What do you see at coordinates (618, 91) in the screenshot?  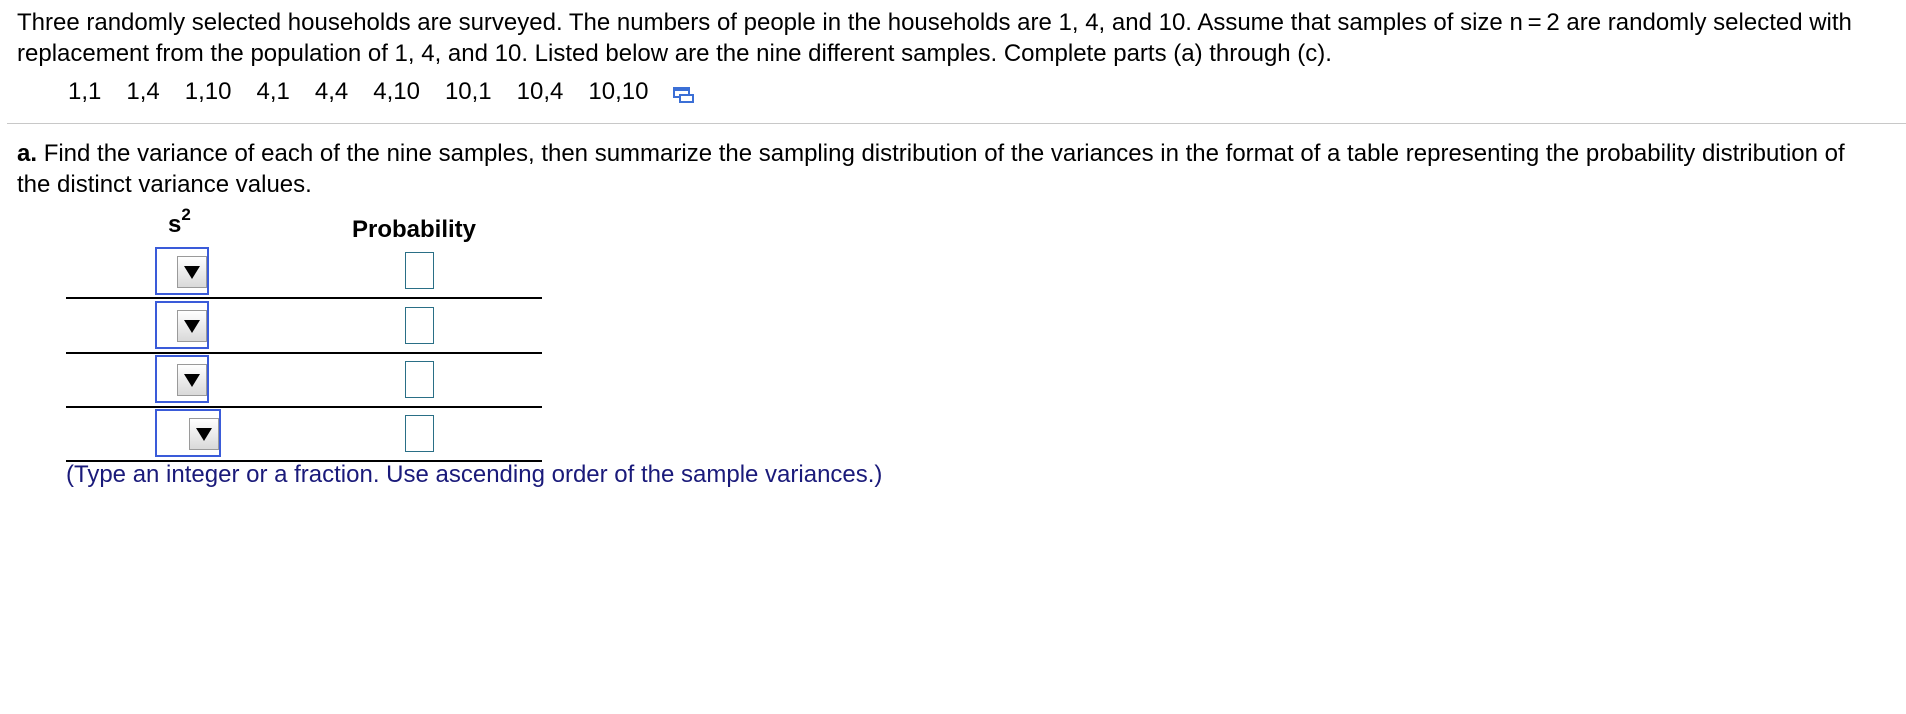 I see `sample-item: 10,10` at bounding box center [618, 91].